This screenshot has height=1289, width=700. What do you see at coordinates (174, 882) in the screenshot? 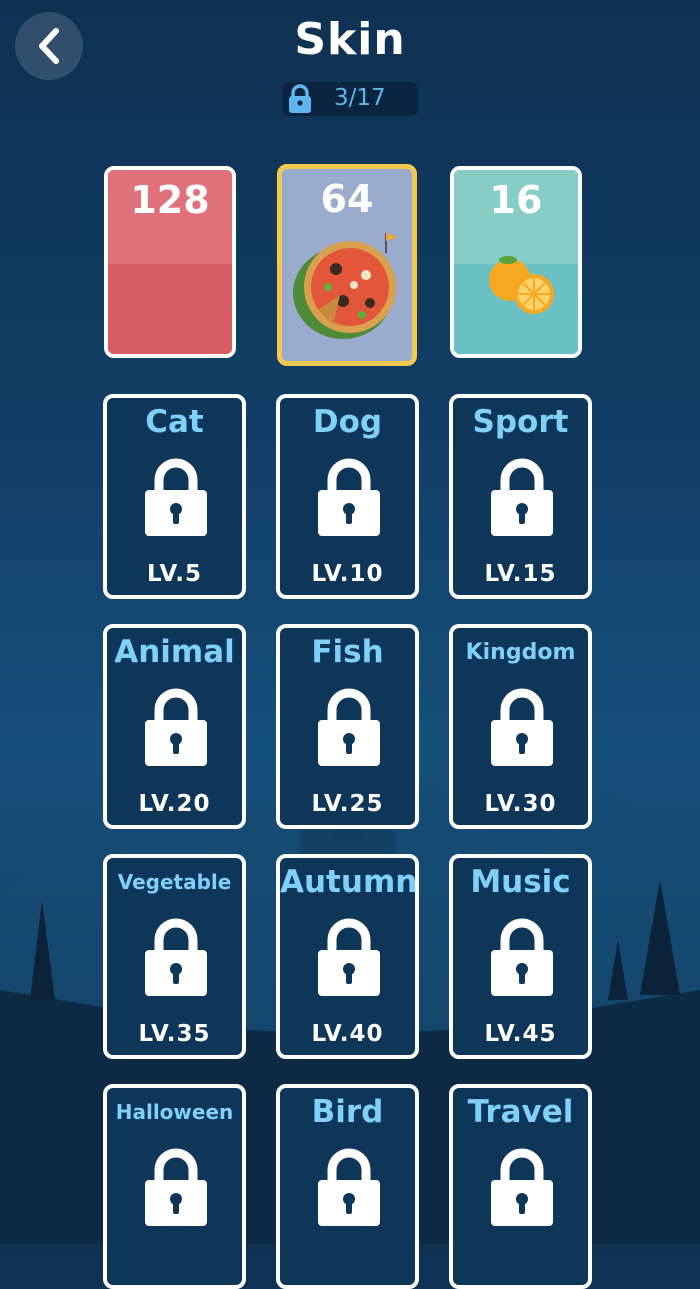
I see `skin-name-label: Vegetable` at bounding box center [174, 882].